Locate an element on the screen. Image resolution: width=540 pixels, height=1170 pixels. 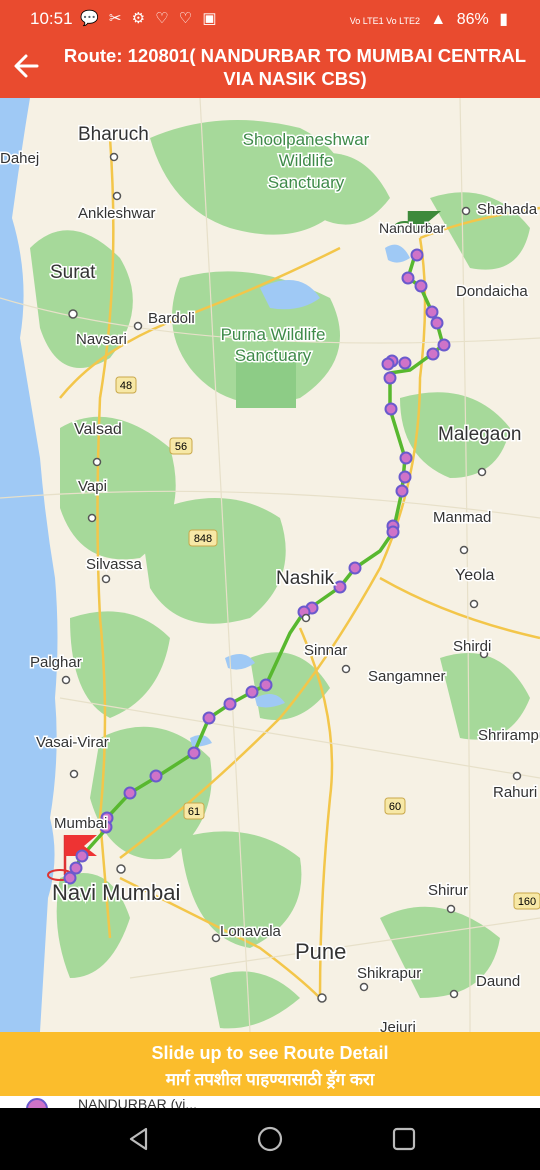
svg-text: Surat is located at coordinates (73, 272).